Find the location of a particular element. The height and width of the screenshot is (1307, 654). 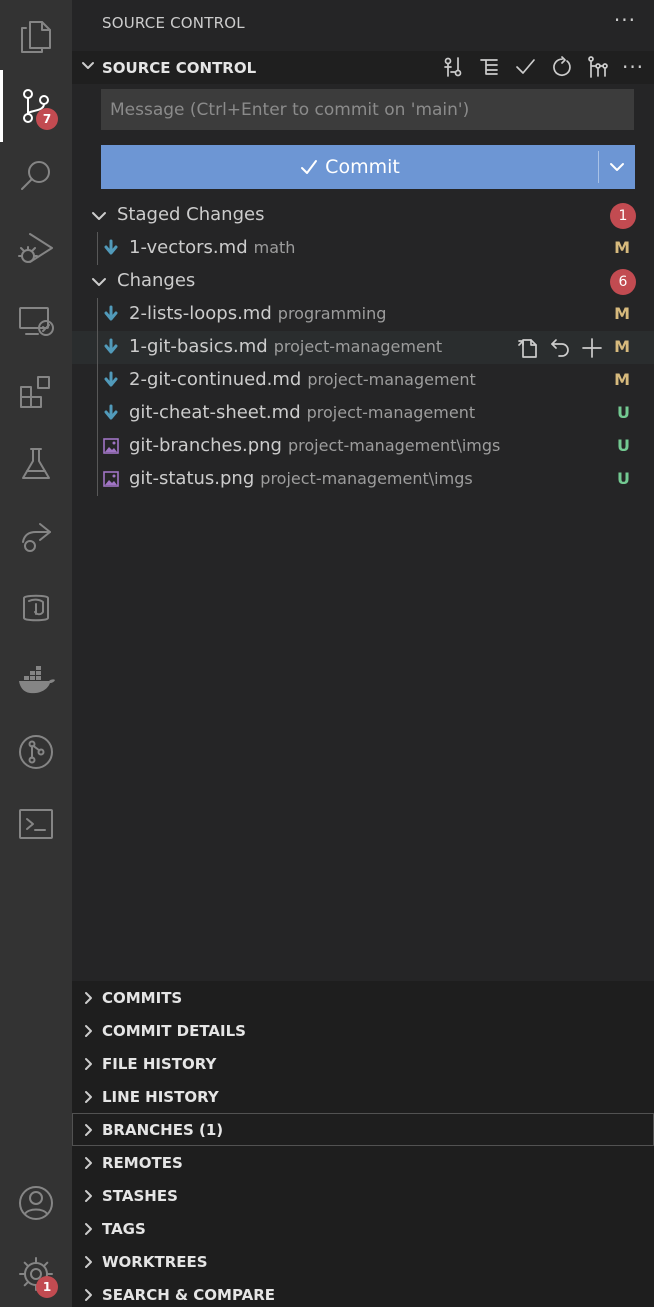

file-name-text: 1-git-basics.md is located at coordinates (198, 346).